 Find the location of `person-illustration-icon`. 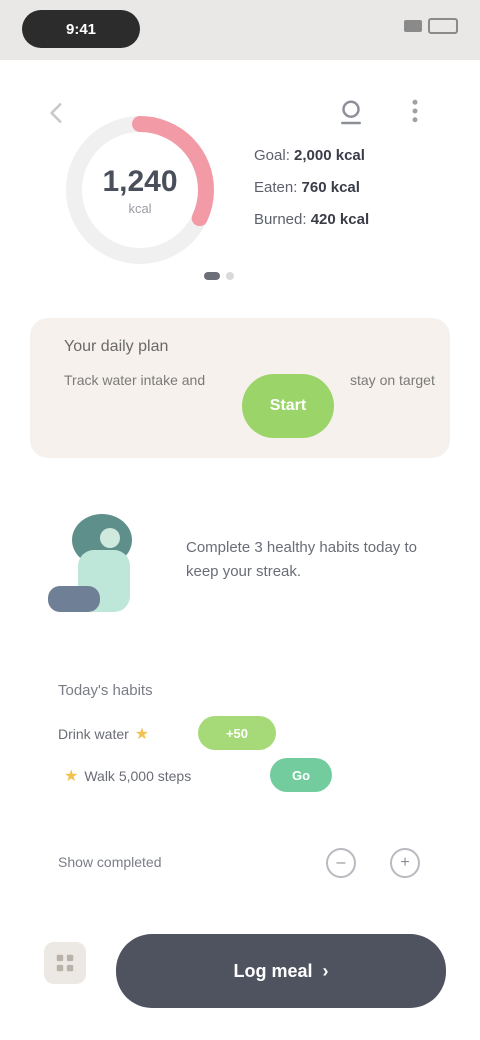

person-illustration-icon is located at coordinates (90, 563).